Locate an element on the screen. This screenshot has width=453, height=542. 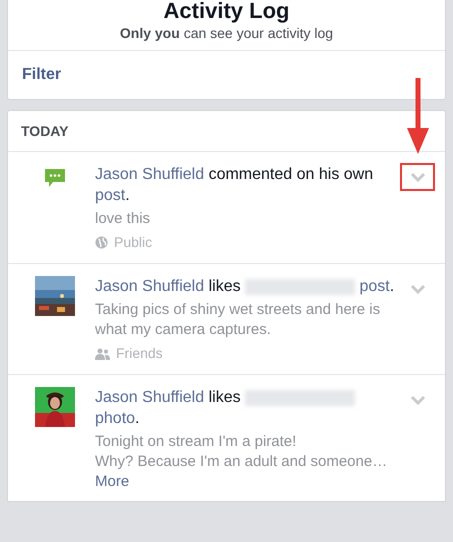
globe-icon is located at coordinates (101, 242).